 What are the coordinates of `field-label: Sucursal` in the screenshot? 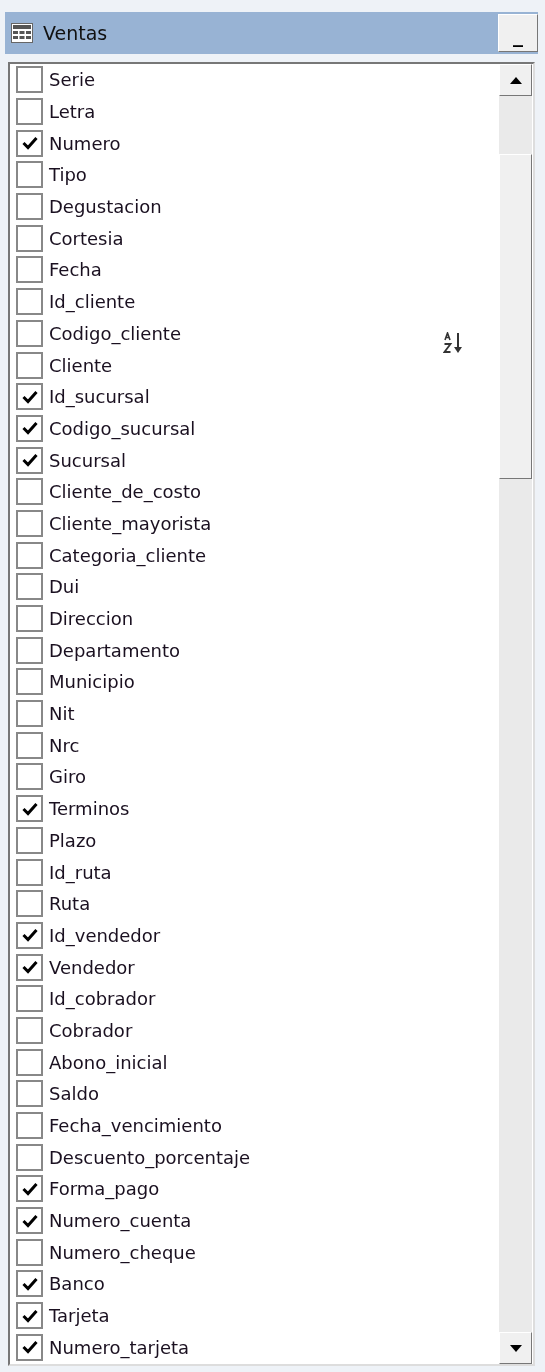 It's located at (87, 460).